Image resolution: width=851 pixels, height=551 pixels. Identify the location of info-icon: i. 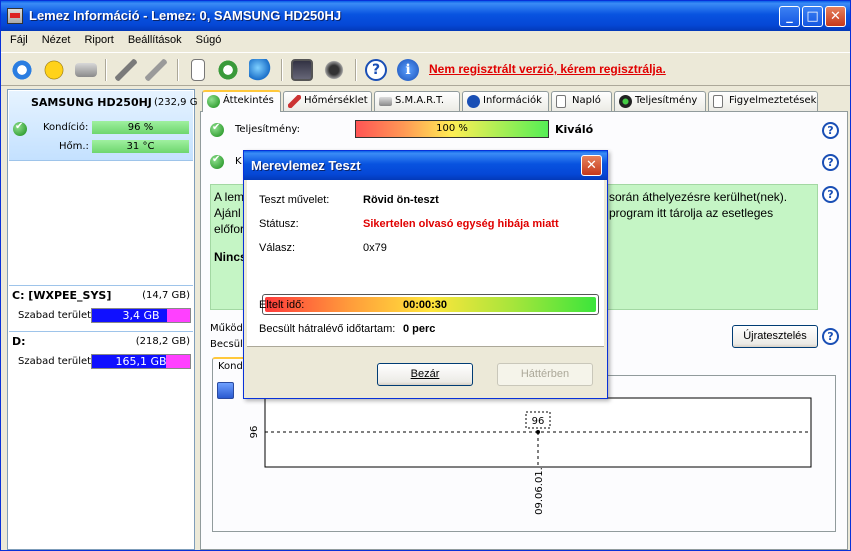
(408, 70).